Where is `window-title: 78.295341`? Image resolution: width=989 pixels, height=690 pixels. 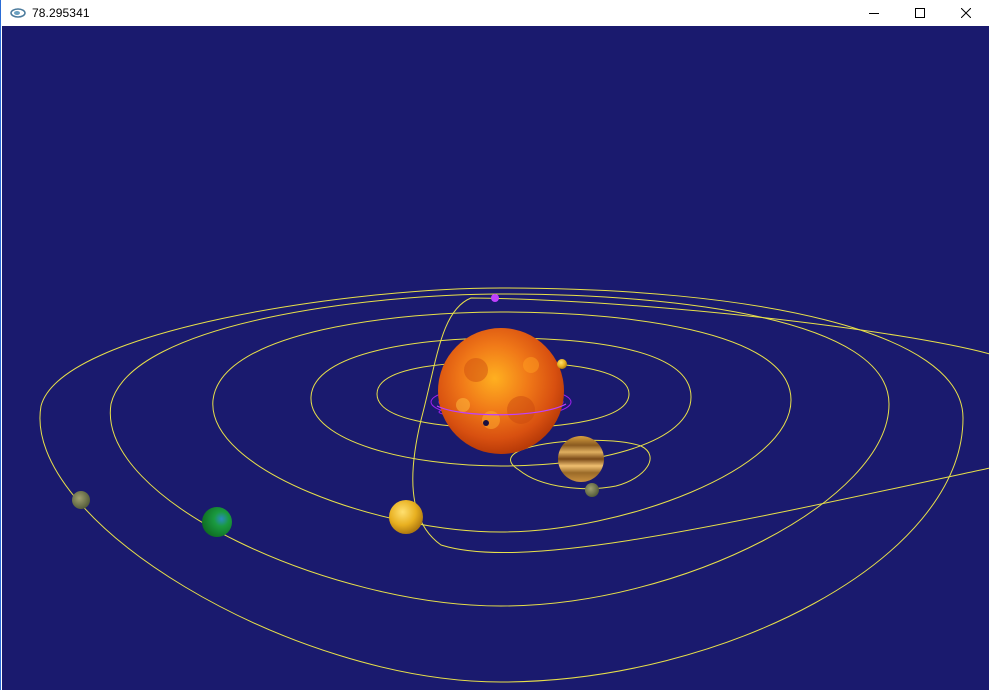 window-title: 78.295341 is located at coordinates (61, 13).